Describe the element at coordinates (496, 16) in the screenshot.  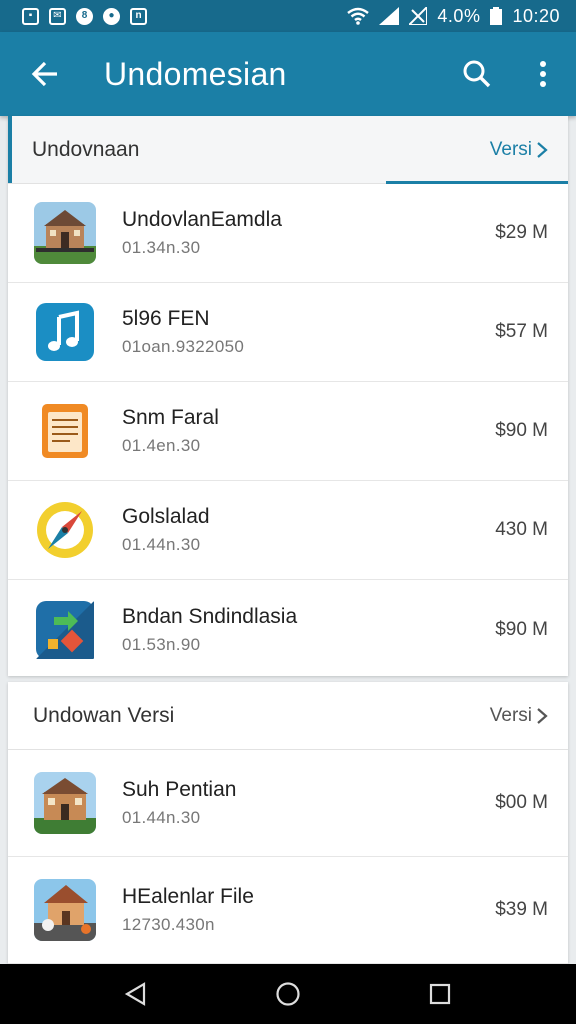
I see `battery-icon` at that location.